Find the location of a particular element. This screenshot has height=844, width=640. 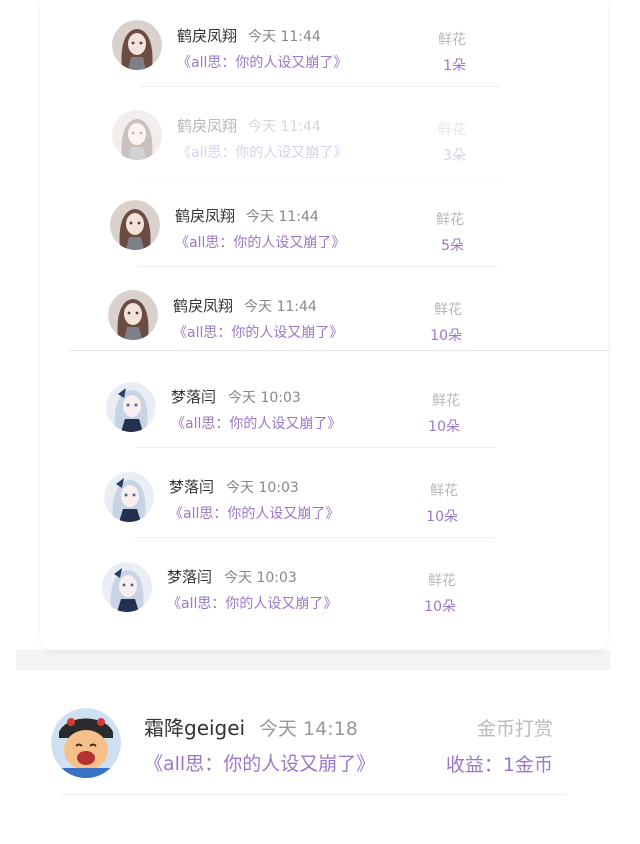

group-divider is located at coordinates (340, 350).